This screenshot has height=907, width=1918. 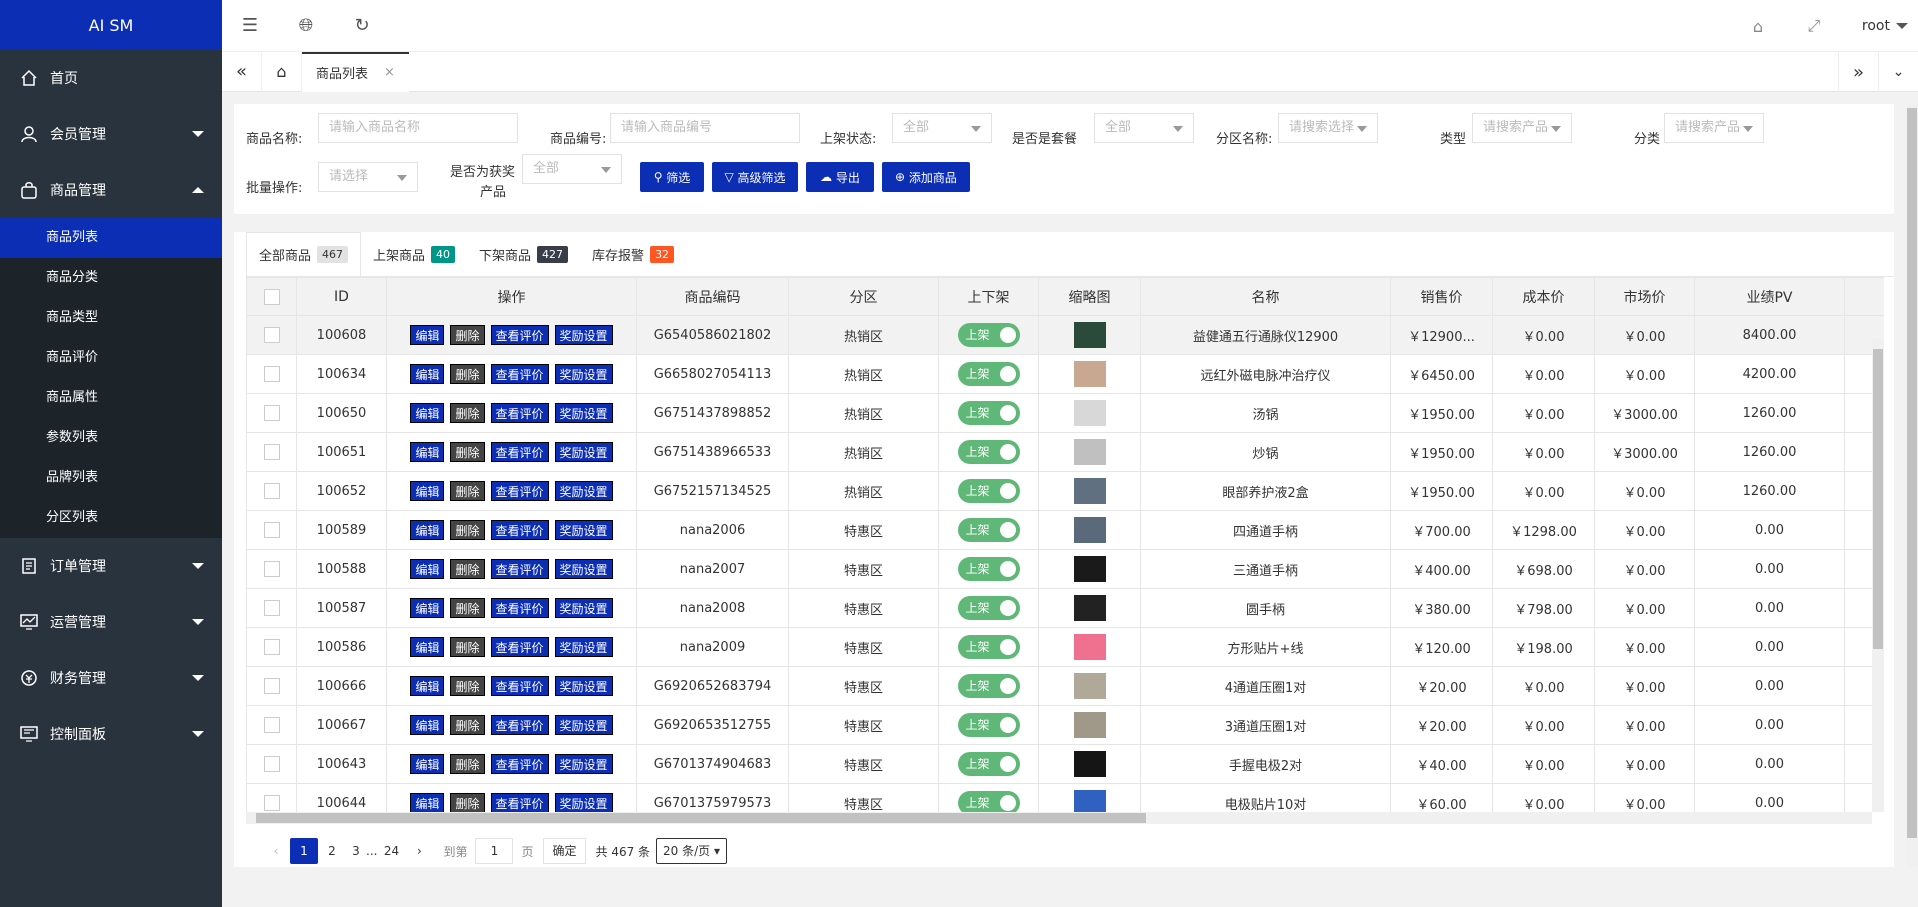 I want to click on close-icon: ×, so click(x=389, y=72).